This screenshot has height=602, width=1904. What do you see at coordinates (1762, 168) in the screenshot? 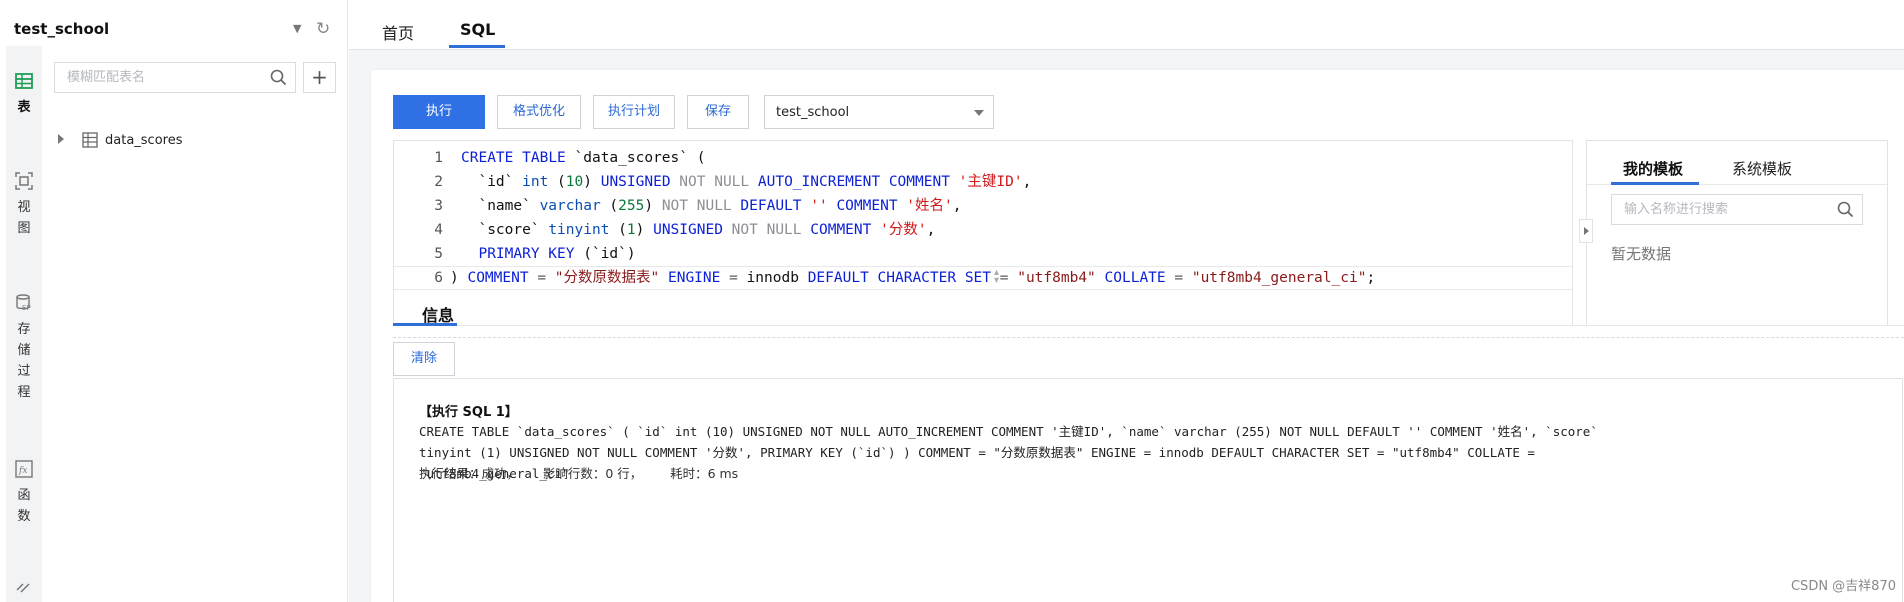
I see `tab-system-templates: 系统模板` at bounding box center [1762, 168].